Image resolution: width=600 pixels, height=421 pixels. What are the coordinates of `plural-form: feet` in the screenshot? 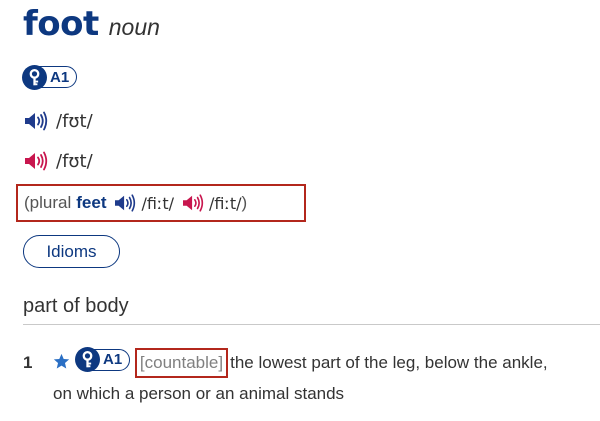 It's located at (91, 202).